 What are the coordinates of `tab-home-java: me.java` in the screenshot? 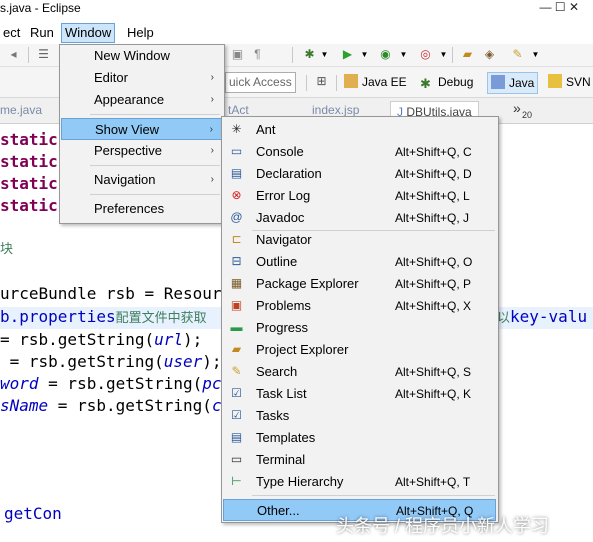 It's located at (21, 110).